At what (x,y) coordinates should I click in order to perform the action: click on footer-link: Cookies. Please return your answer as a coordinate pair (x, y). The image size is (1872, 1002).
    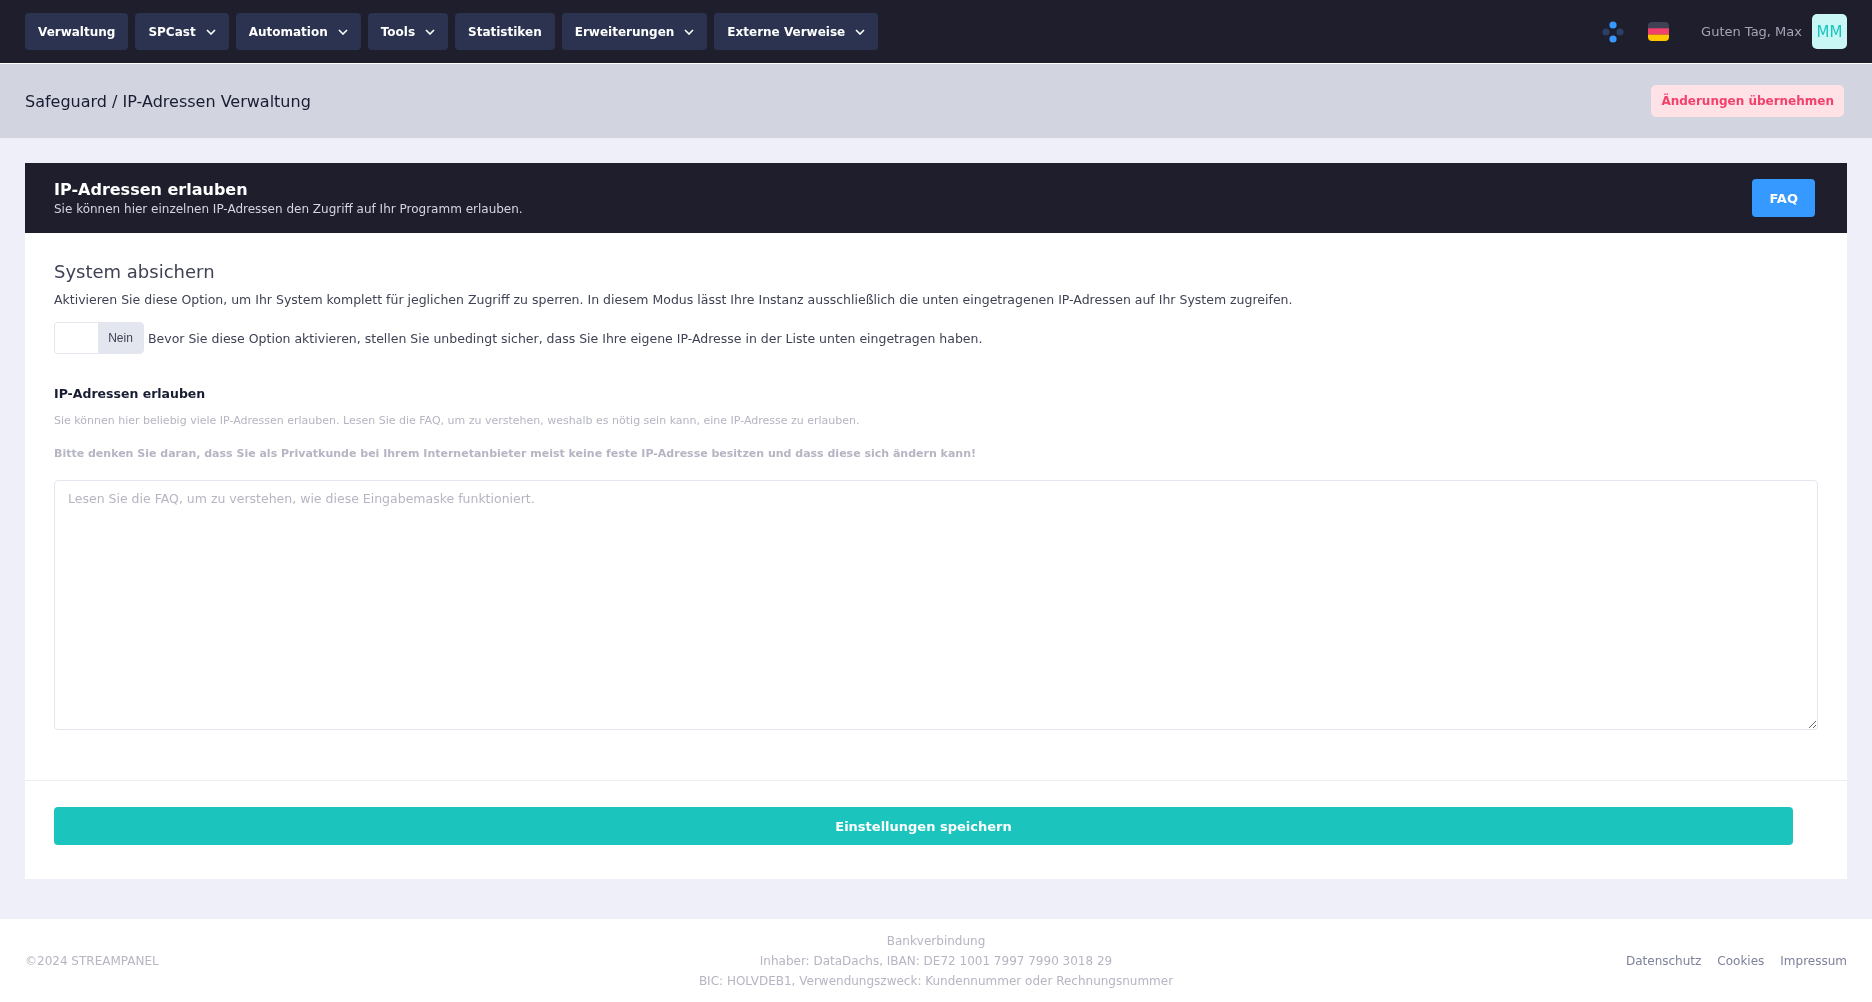
    Looking at the image, I should click on (1741, 961).